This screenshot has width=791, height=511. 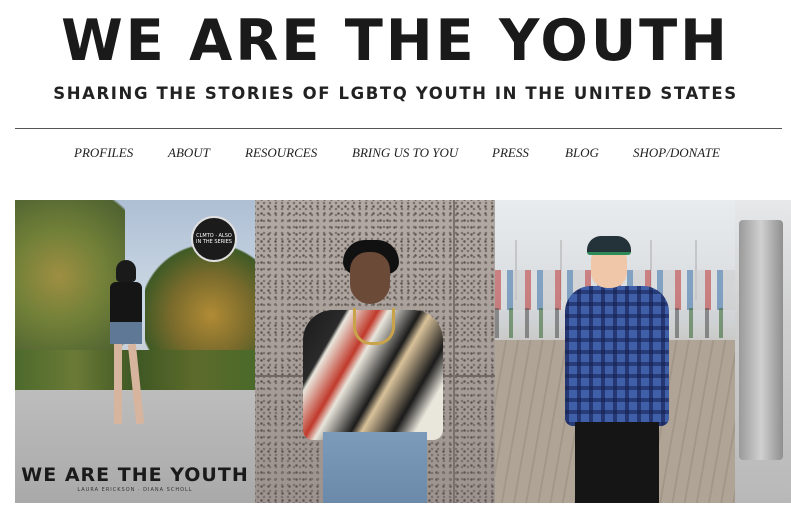 I want to click on portrait-pants, so click(x=617, y=462).